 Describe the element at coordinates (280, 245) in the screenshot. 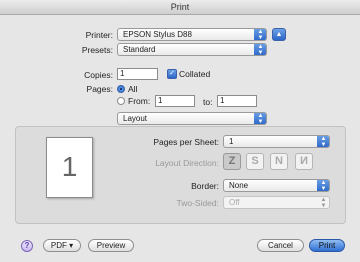

I see `cancel-button: Cancel` at that location.